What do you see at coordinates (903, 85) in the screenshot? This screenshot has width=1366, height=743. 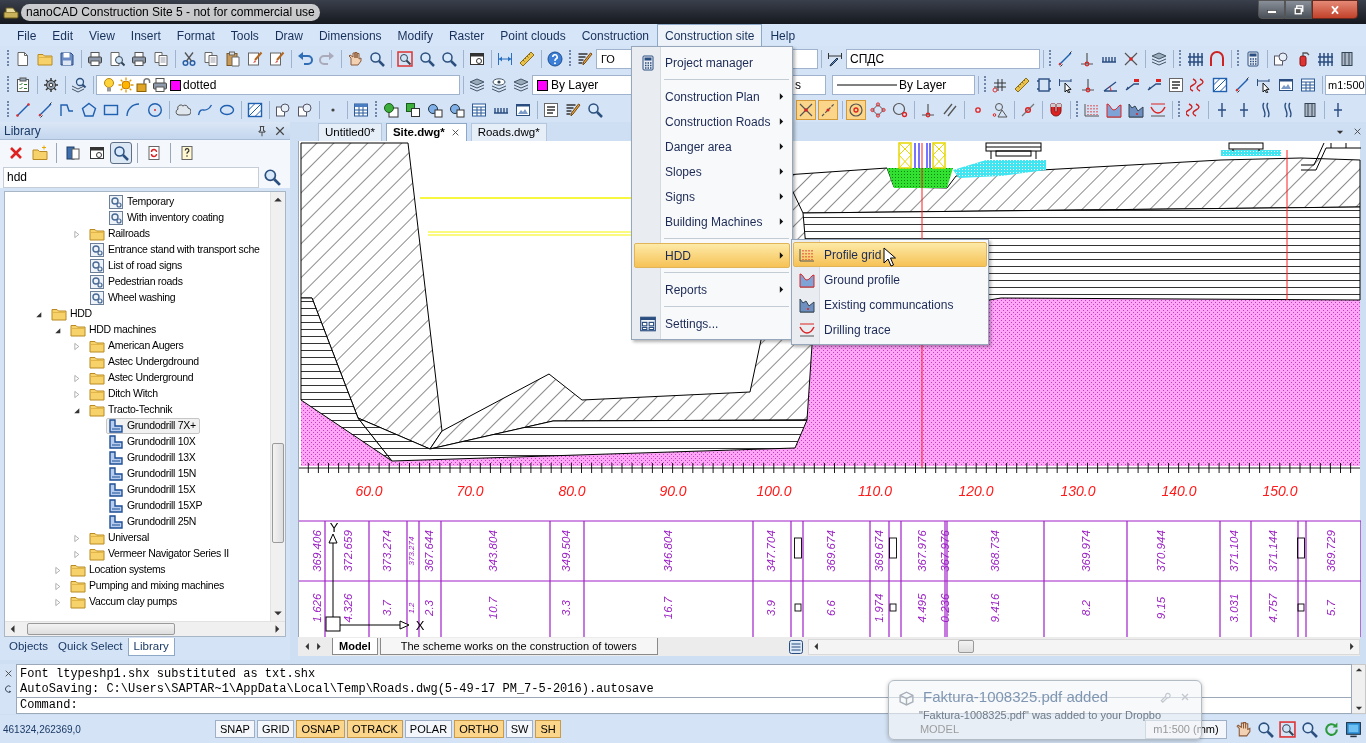 I see `linetype-dropdown: By Layer` at bounding box center [903, 85].